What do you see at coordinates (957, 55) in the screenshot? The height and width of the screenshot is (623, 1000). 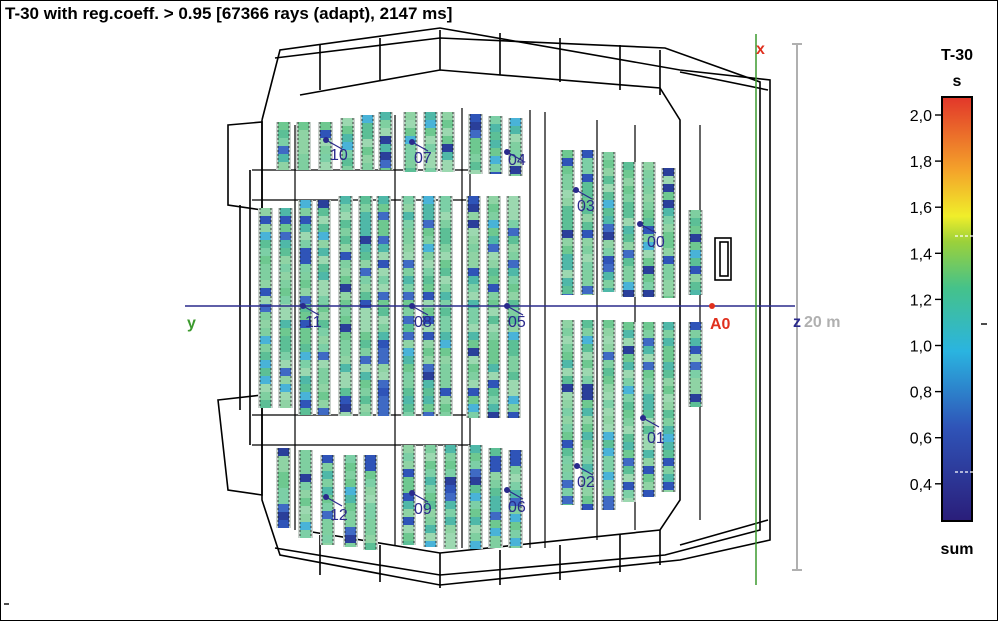 I see `colorbar-title: T-30` at bounding box center [957, 55].